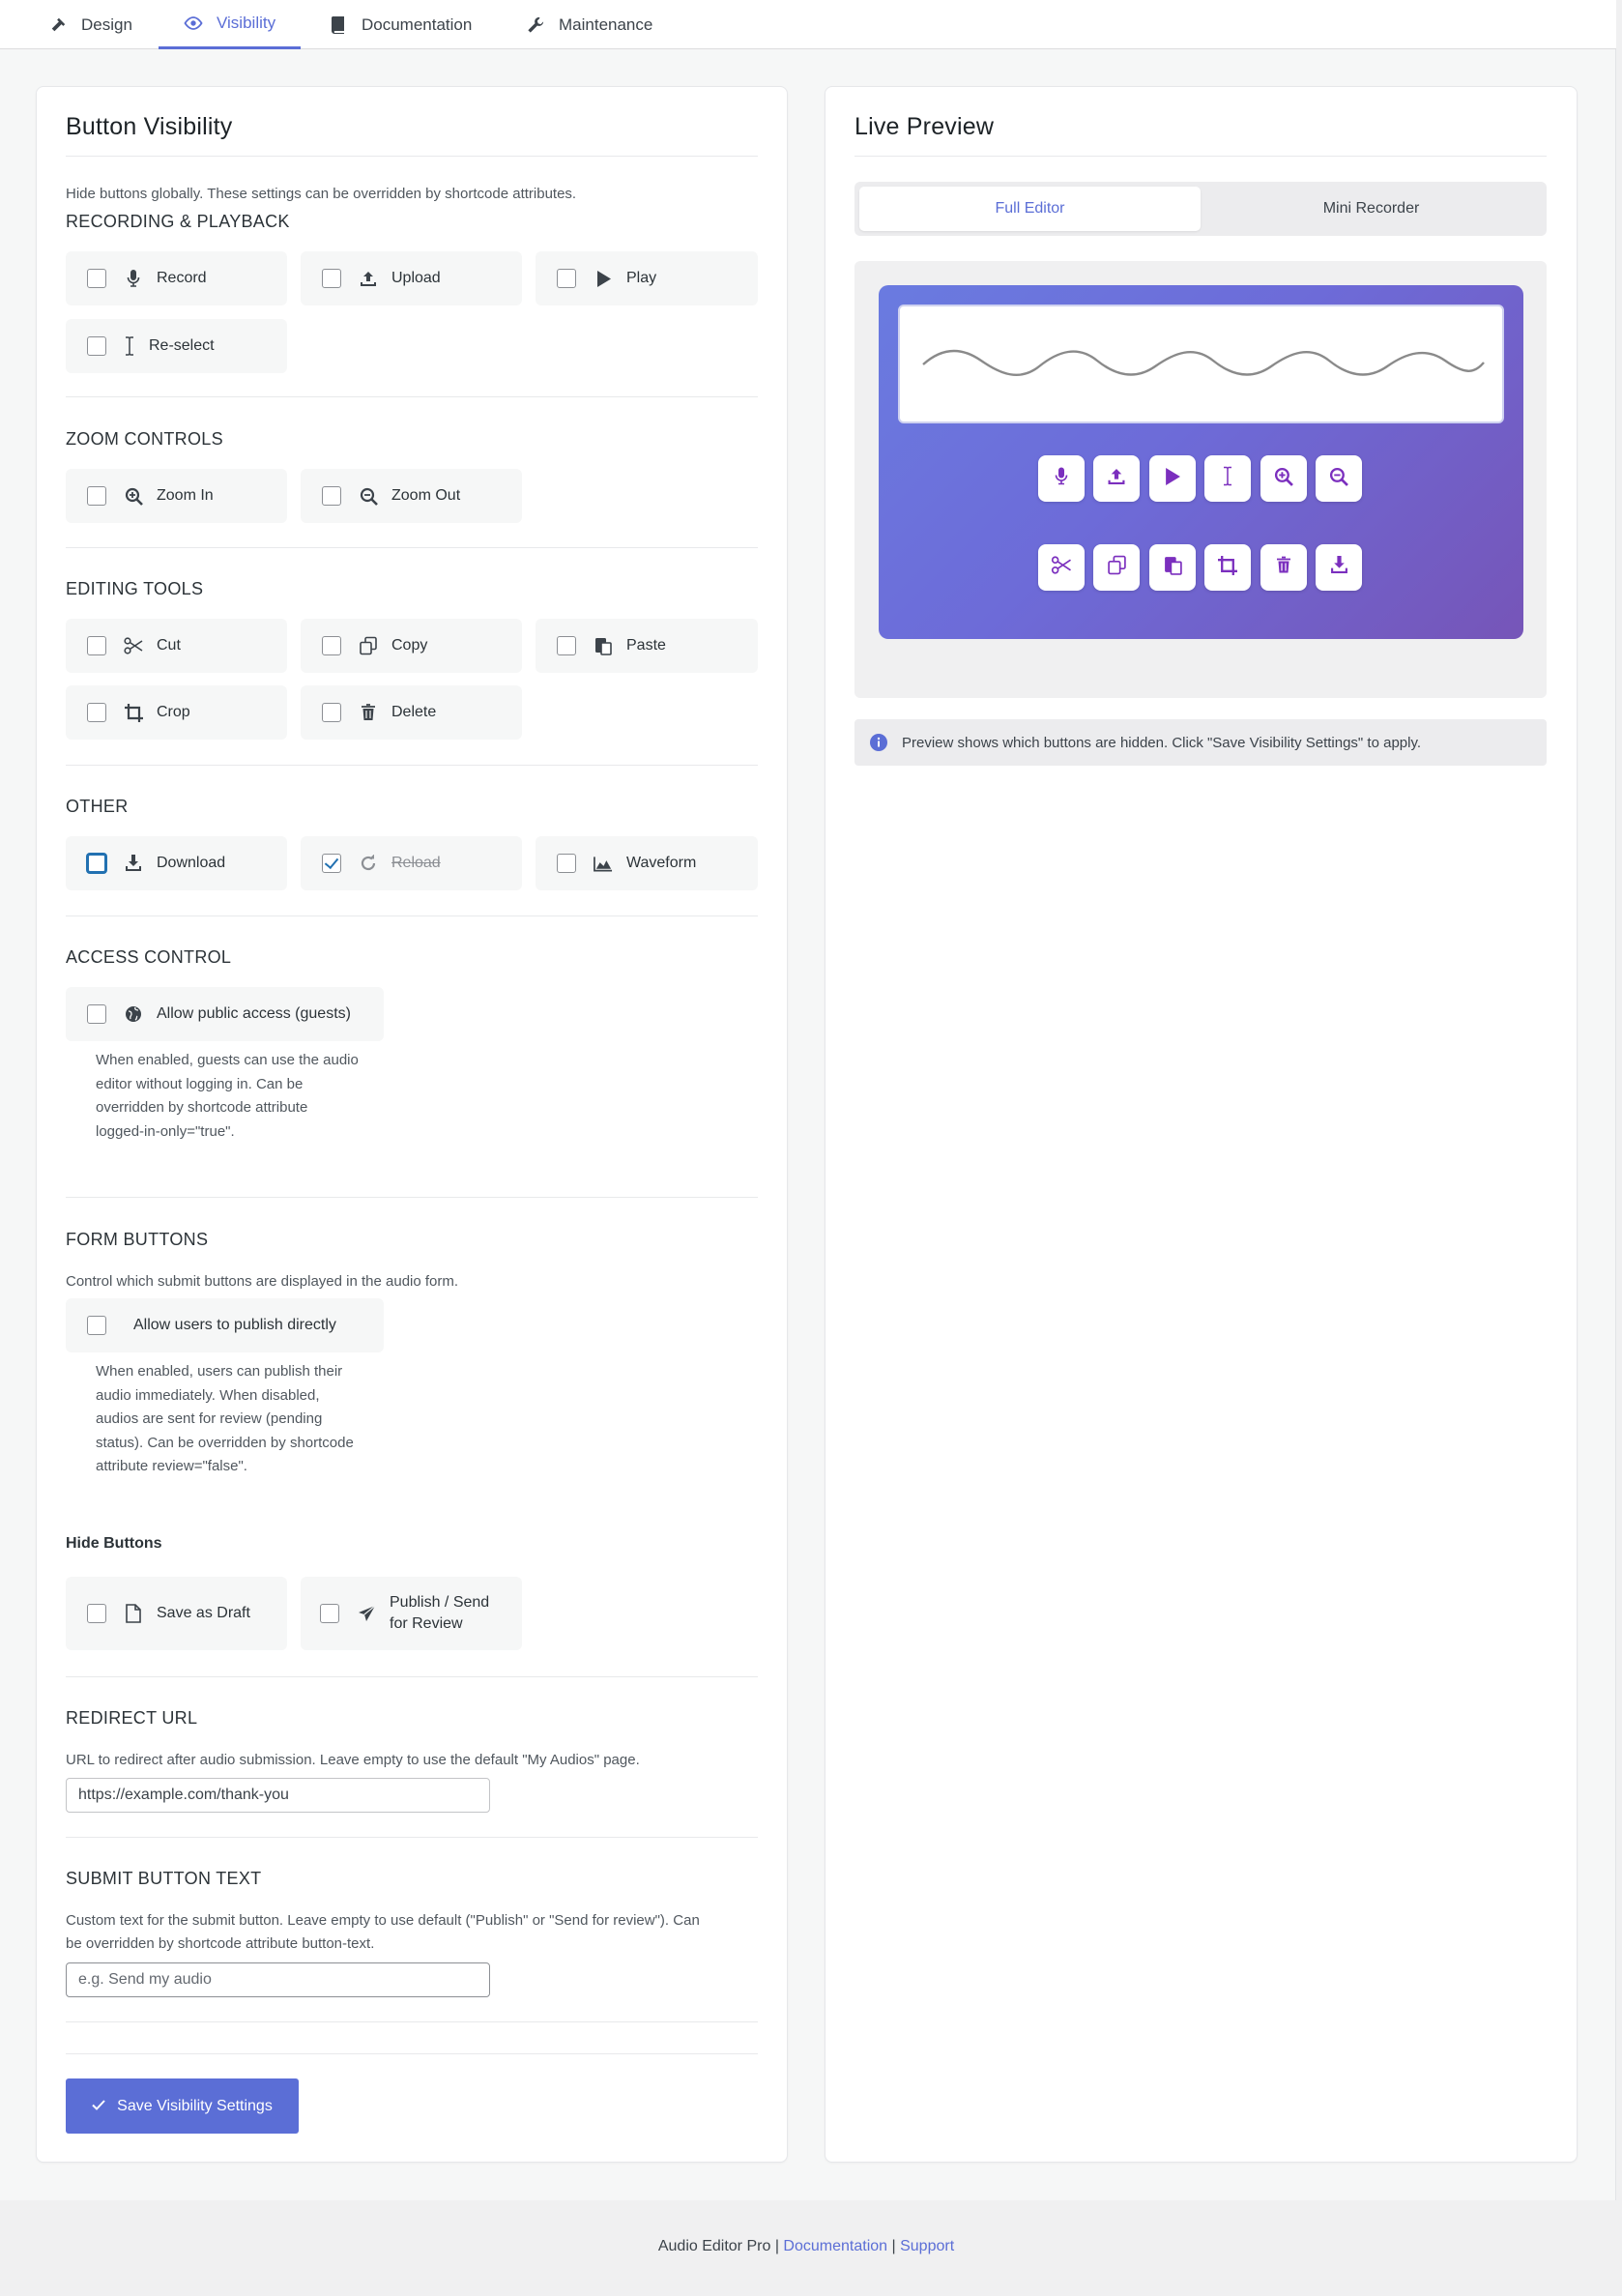 The width and height of the screenshot is (1622, 2296). Describe the element at coordinates (183, 1795) in the screenshot. I see `input-value: https://example.com/thank-you` at that location.